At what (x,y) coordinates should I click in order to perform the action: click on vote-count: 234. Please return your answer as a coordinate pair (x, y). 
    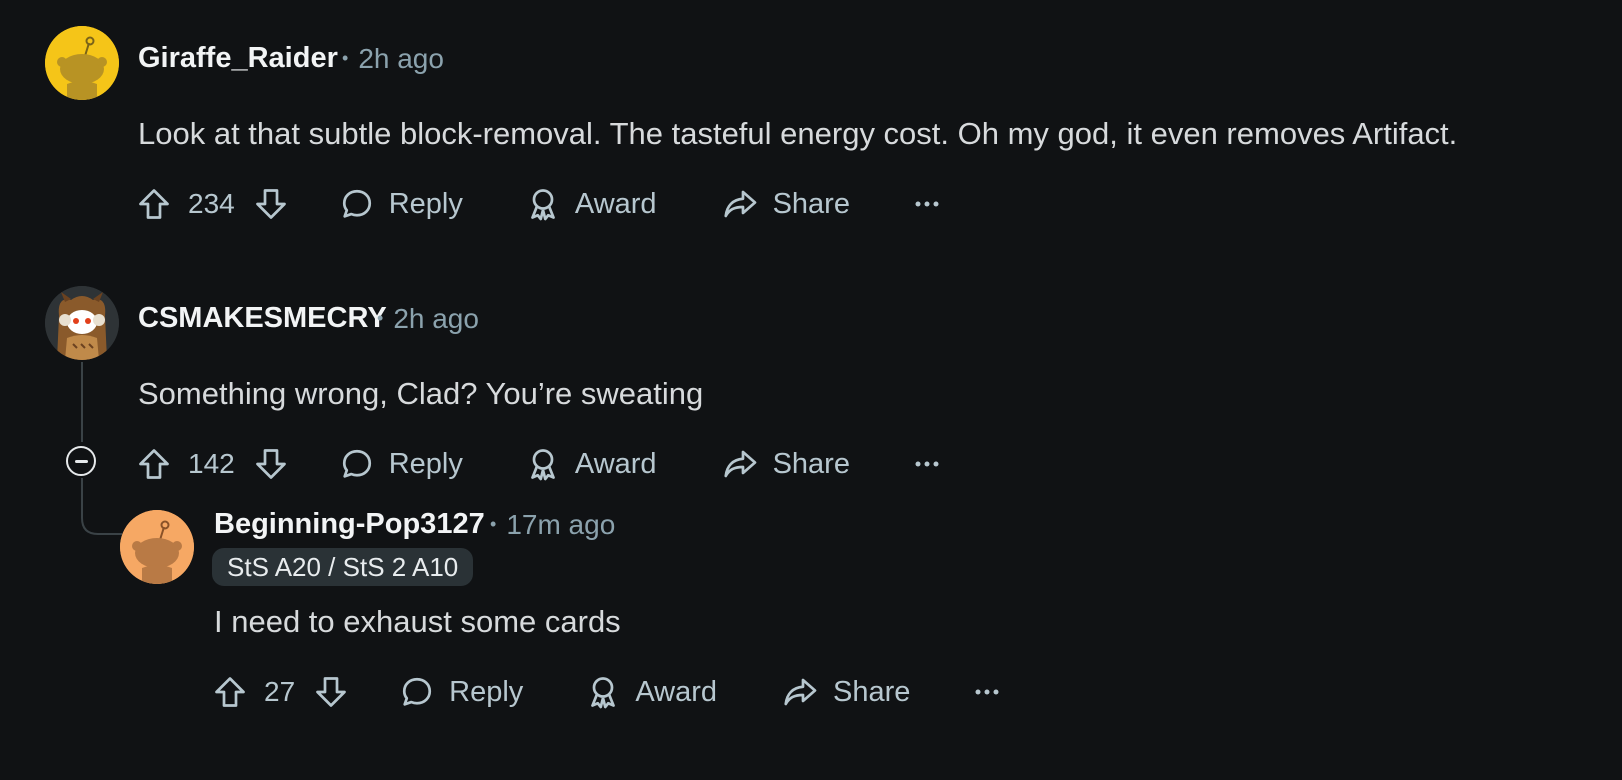
    Looking at the image, I should click on (211, 203).